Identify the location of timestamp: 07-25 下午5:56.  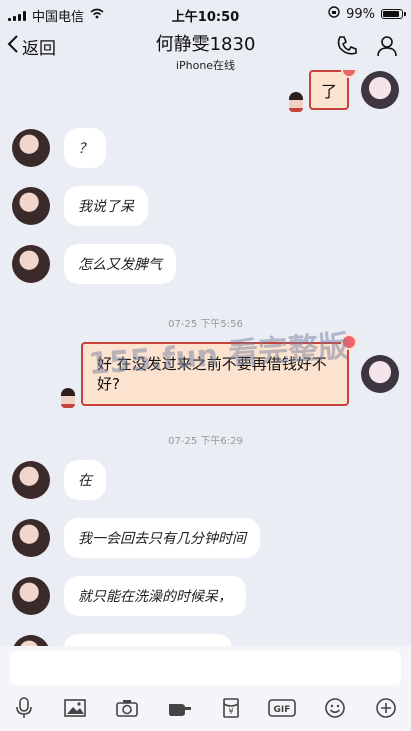
(205, 324).